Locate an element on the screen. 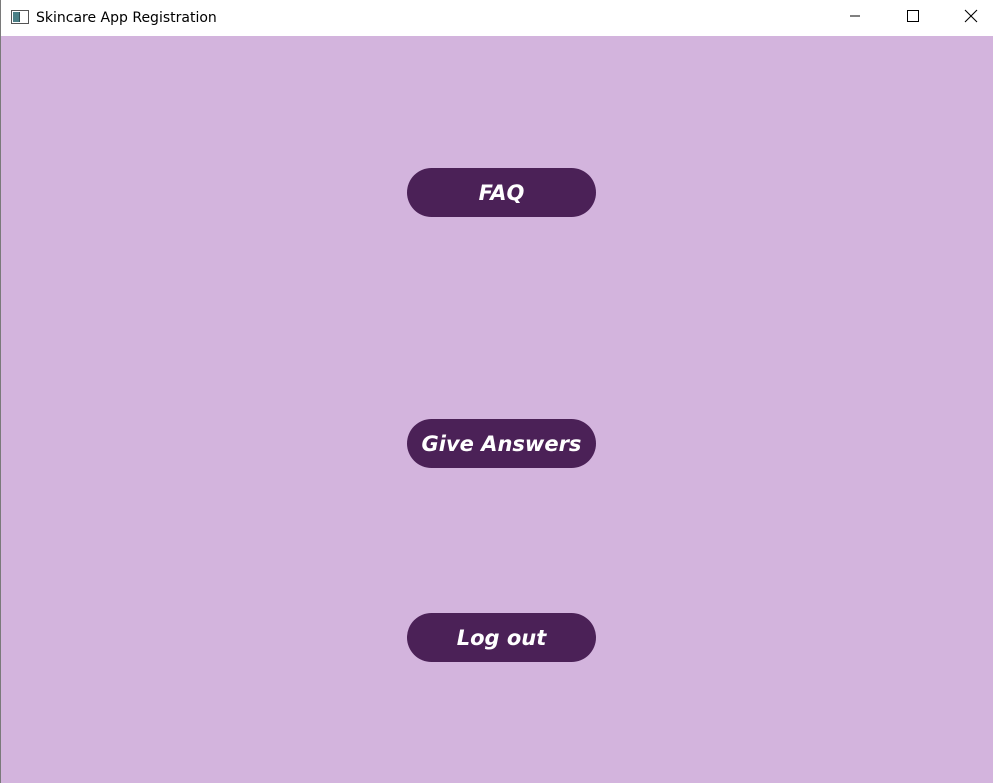 The image size is (993, 783). minimize-icon is located at coordinates (855, 18).